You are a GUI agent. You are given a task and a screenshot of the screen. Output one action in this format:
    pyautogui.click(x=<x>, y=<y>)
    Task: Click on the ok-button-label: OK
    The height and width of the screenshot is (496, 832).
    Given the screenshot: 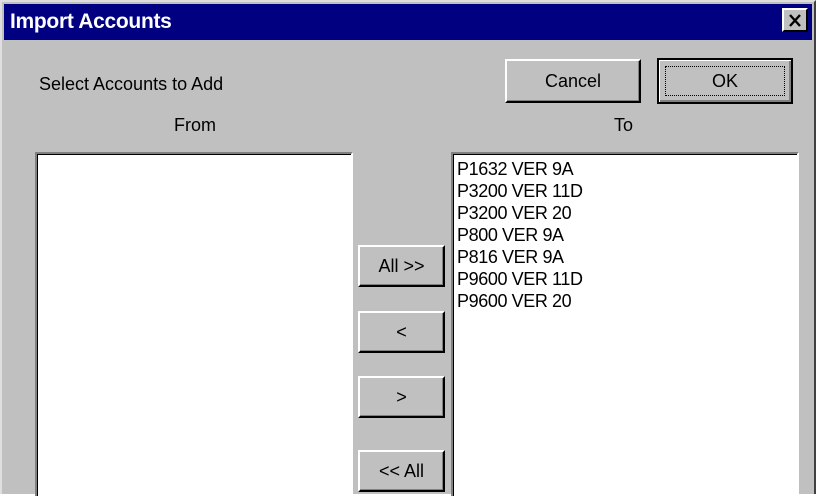 What is the action you would take?
    pyautogui.click(x=724, y=80)
    